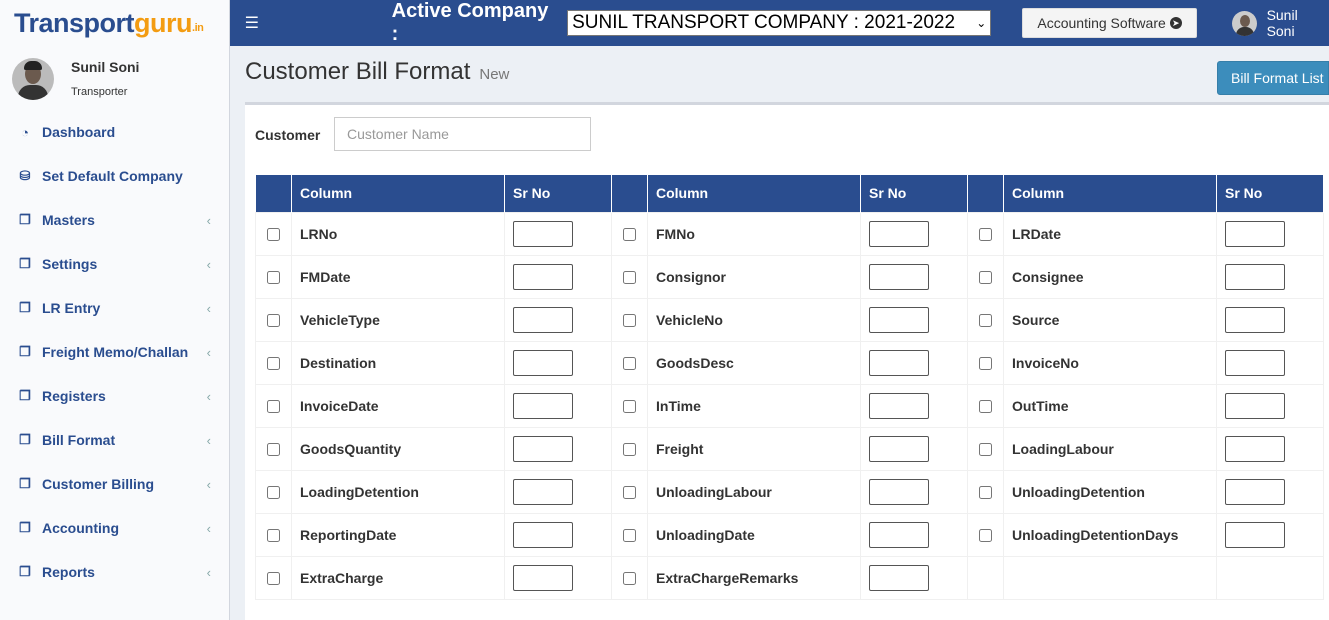 The image size is (1329, 620). Describe the element at coordinates (1110, 577) in the screenshot. I see `column-name-cell` at that location.